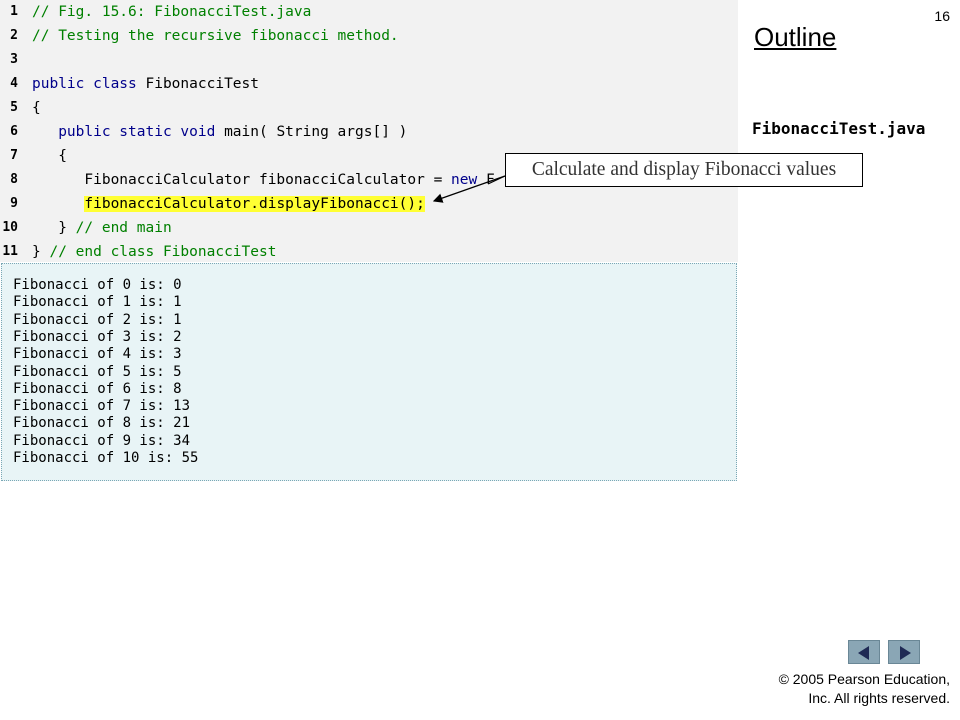  Describe the element at coordinates (684, 170) in the screenshot. I see `callout-box: Calculate and display Fibonacci values` at that location.